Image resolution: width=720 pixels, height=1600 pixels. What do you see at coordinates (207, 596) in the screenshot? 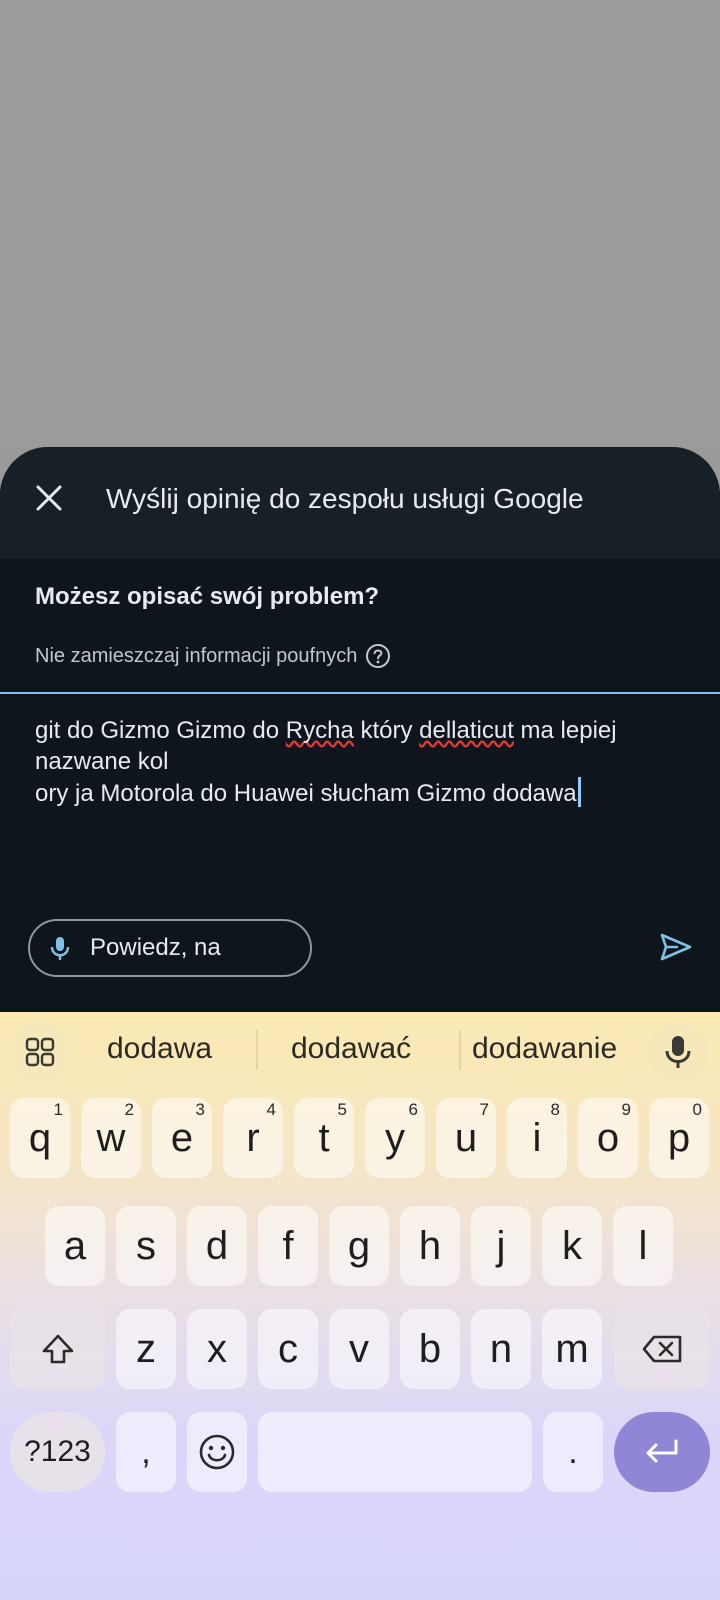
I see `question-label: Możesz opisać swój problem?` at bounding box center [207, 596].